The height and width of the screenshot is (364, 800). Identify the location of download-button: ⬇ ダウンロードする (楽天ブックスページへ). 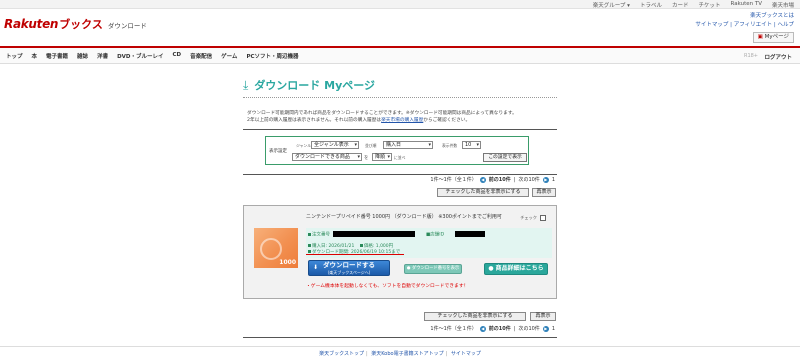
(349, 268).